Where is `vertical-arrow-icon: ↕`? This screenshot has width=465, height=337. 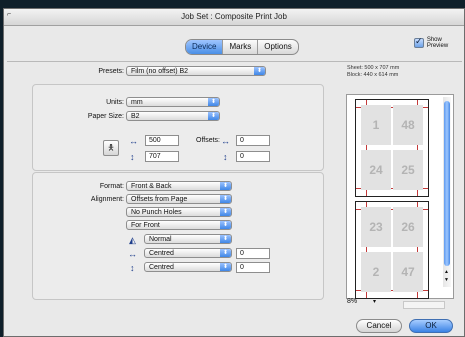
vertical-arrow-icon: ↕ is located at coordinates (132, 268).